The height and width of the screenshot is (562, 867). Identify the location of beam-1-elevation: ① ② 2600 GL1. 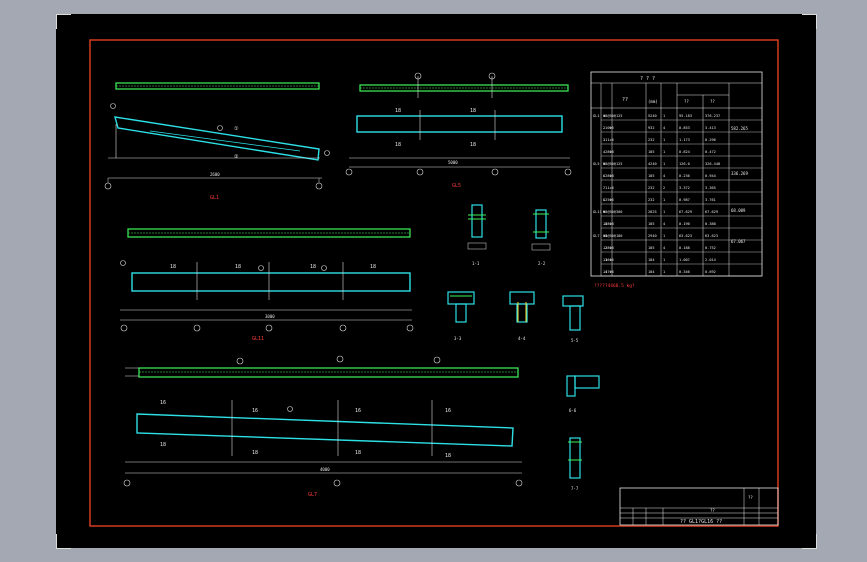
(217, 141).